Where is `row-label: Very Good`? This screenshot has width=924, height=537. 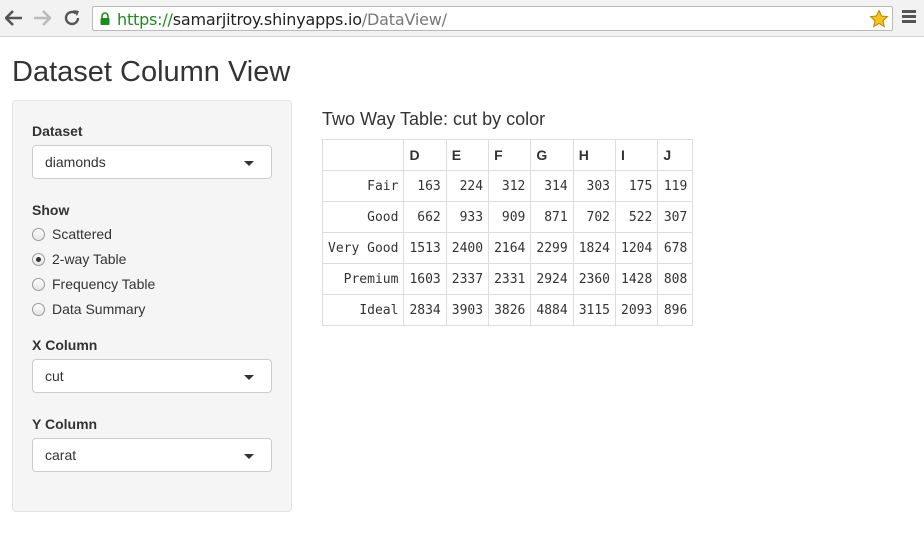
row-label: Very Good is located at coordinates (363, 248).